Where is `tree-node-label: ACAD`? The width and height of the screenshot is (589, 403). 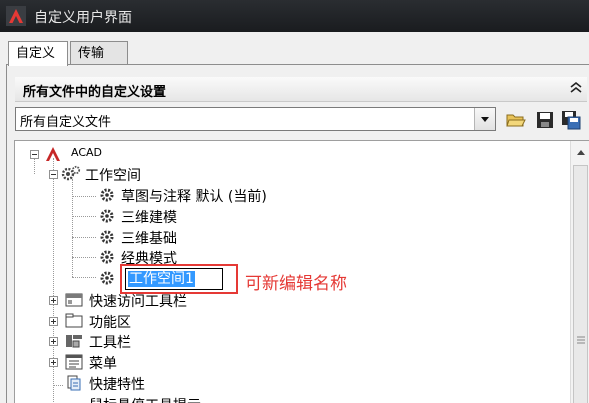
tree-node-label: ACAD is located at coordinates (87, 152).